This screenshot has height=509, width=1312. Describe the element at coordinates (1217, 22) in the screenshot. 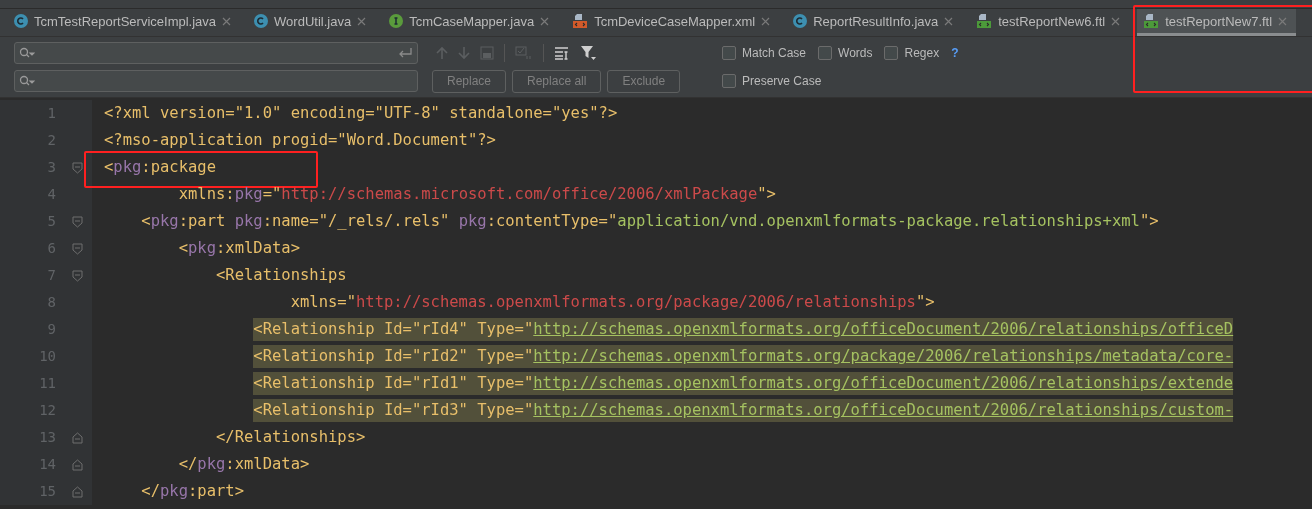

I see `editor-tab: testReportNew7.ftl` at that location.